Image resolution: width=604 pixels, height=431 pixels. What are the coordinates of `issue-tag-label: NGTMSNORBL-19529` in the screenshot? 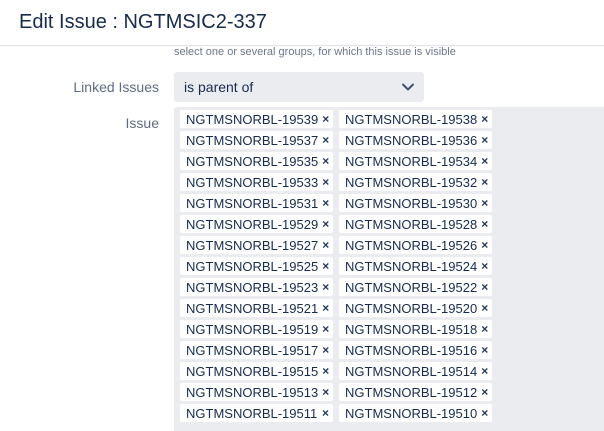 It's located at (252, 224).